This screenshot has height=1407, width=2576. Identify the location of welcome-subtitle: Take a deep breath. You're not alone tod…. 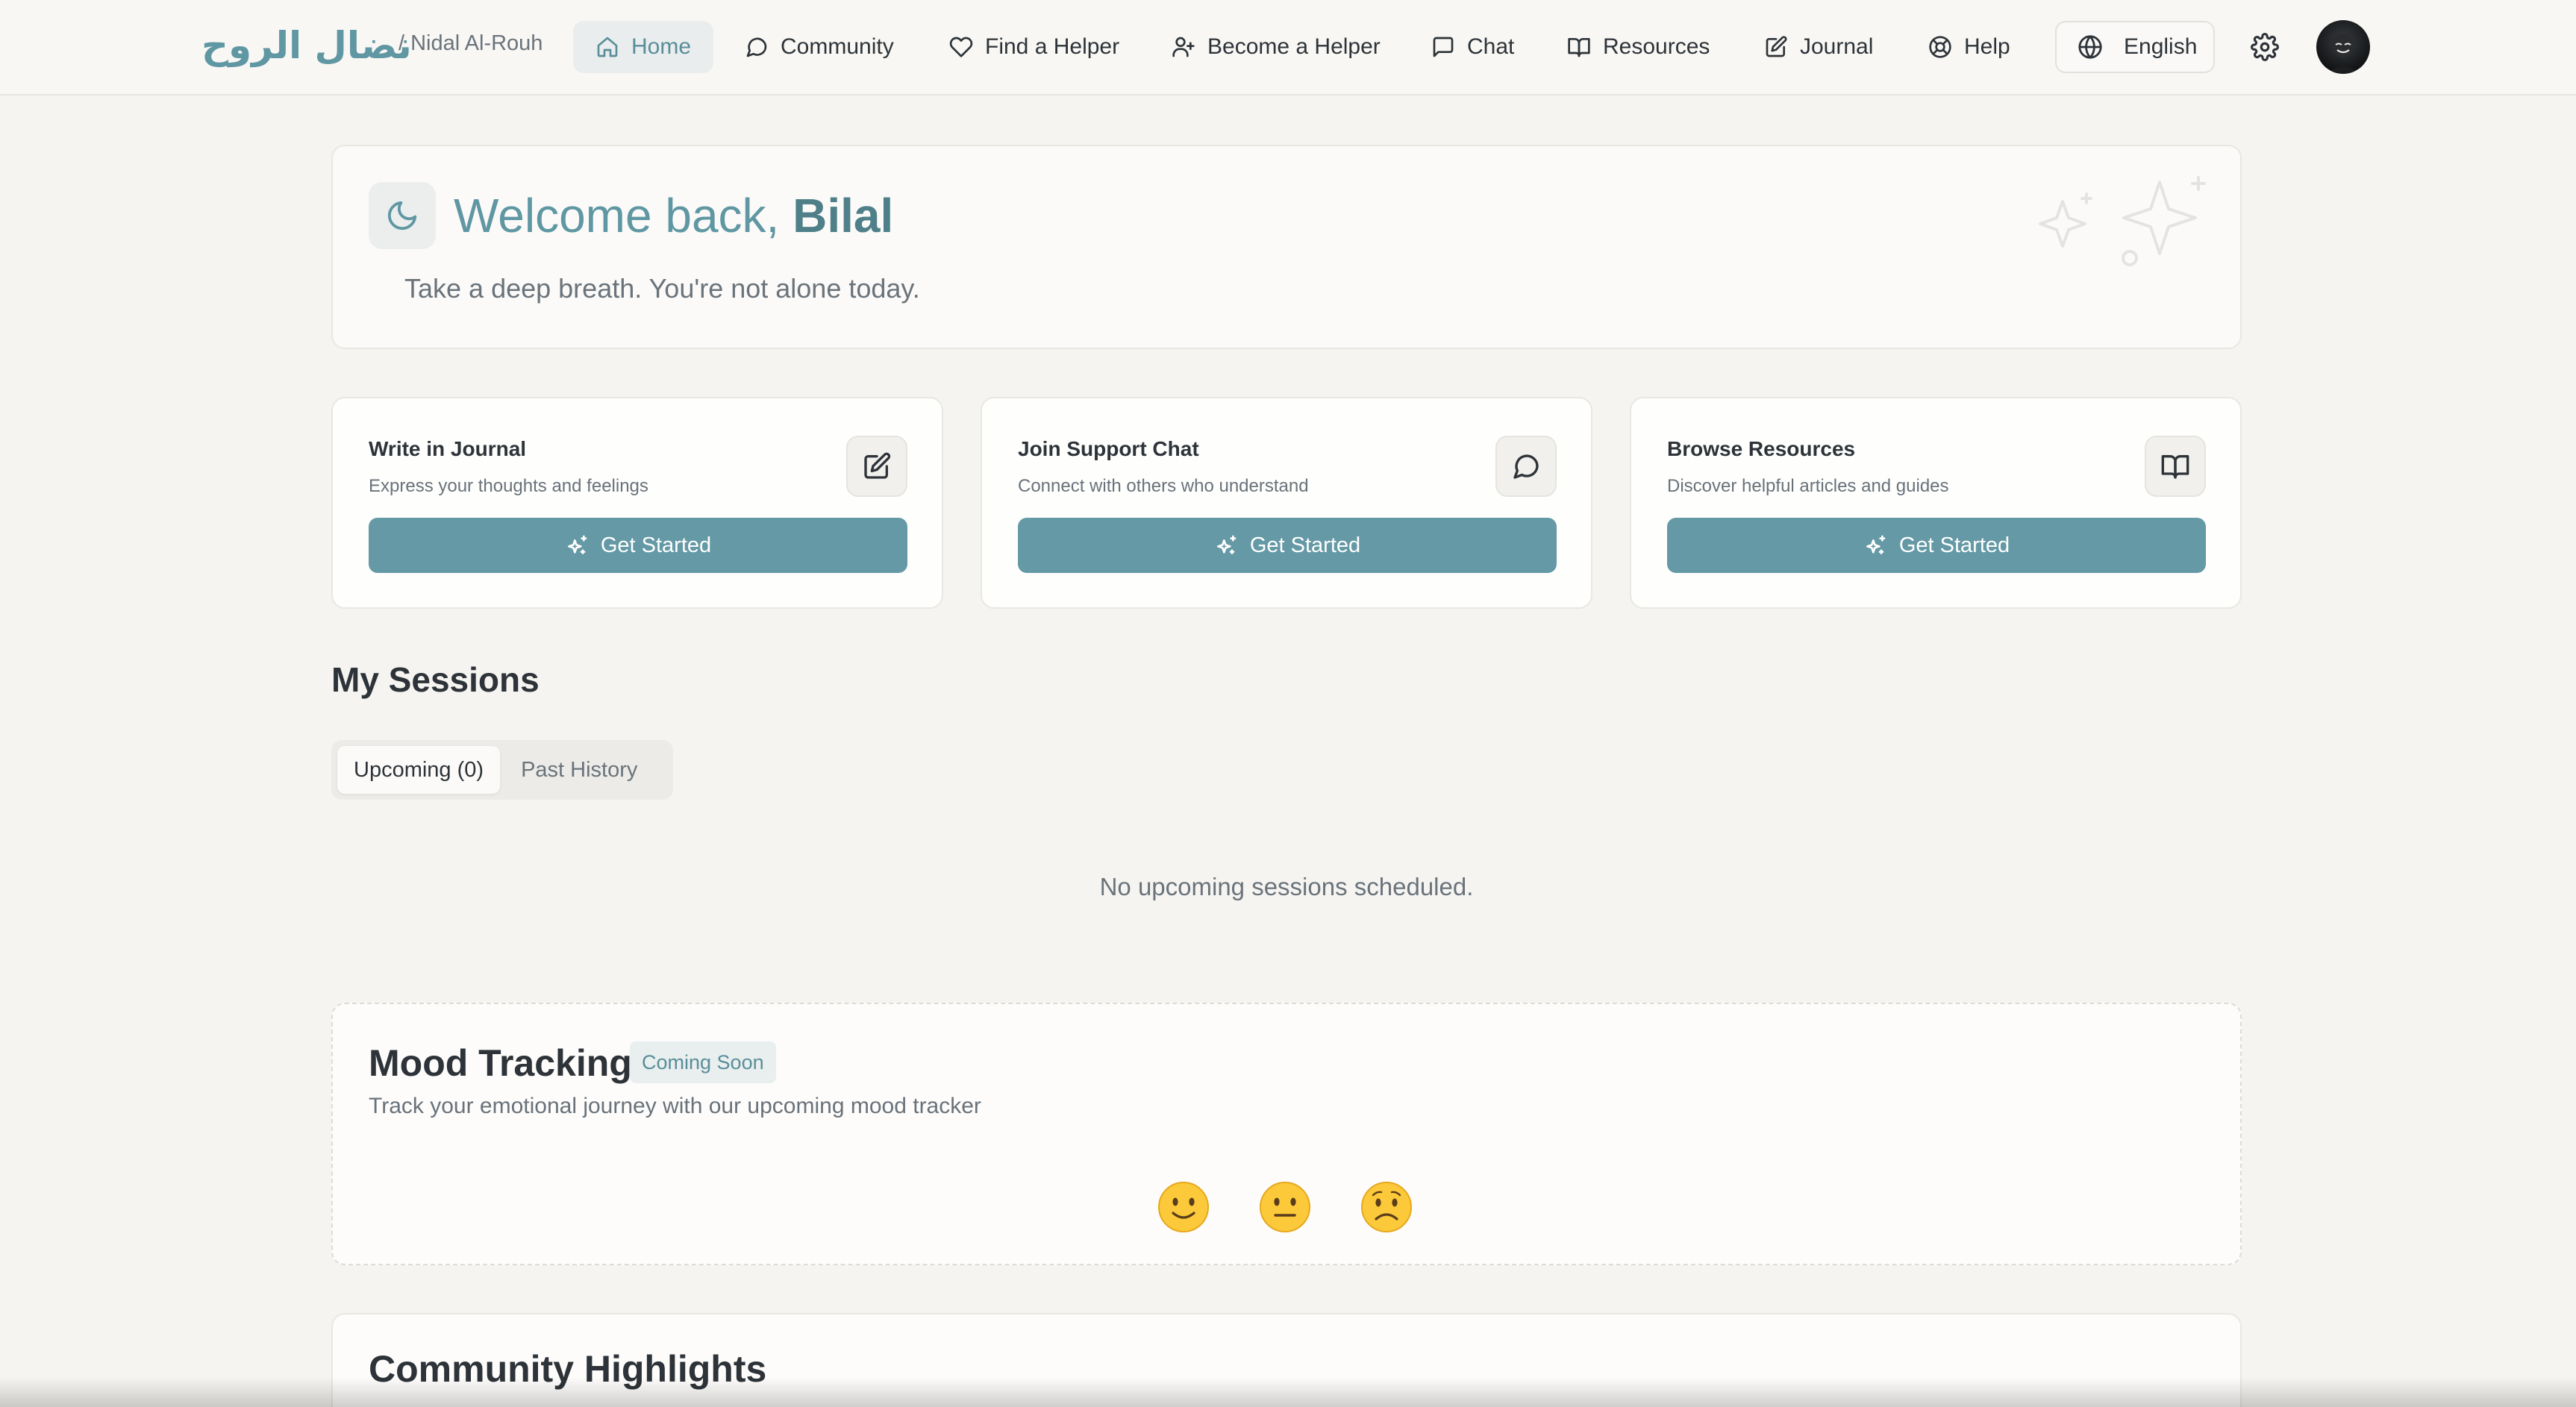
(662, 288).